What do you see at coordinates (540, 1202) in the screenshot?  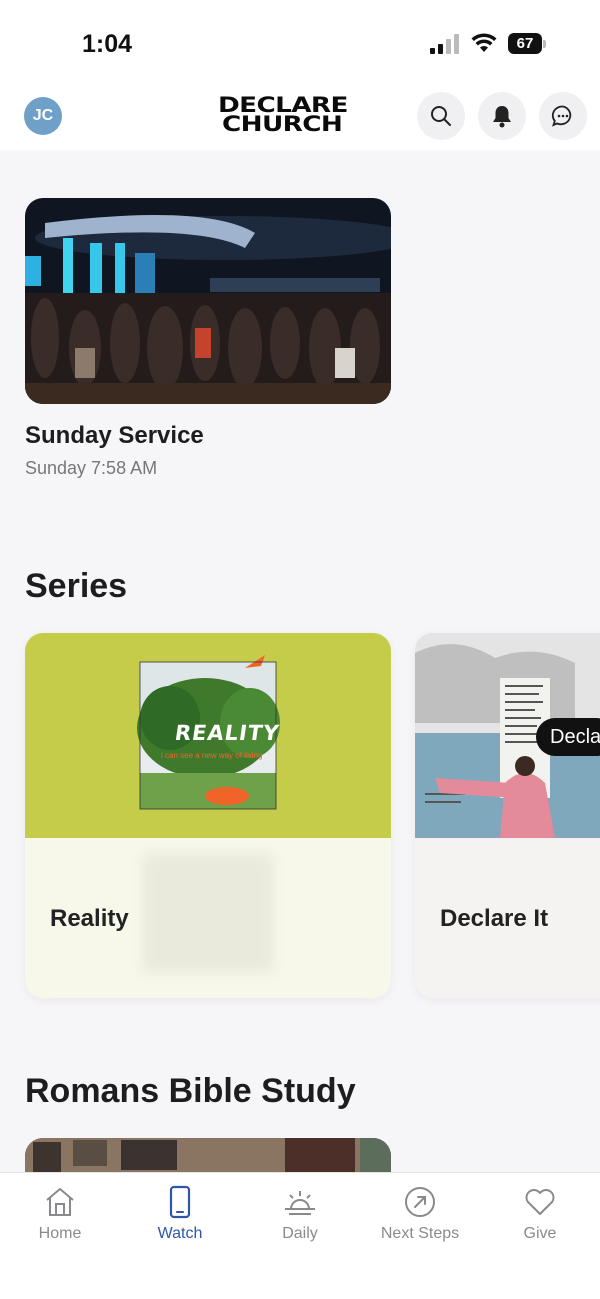 I see `heart-icon` at bounding box center [540, 1202].